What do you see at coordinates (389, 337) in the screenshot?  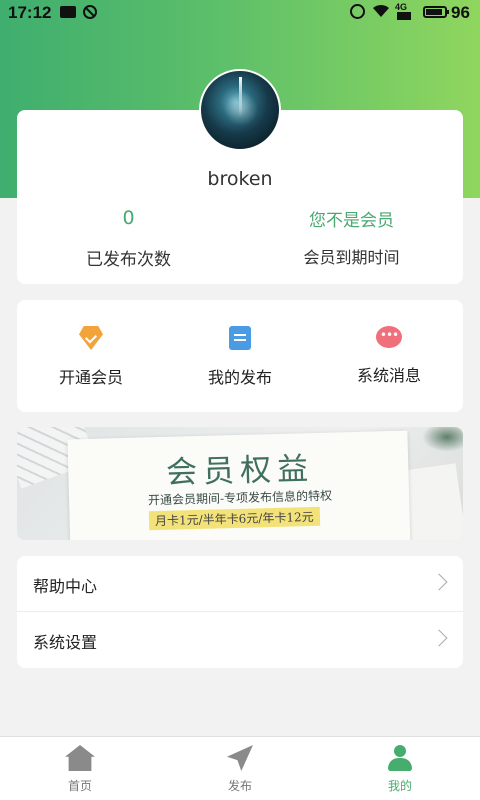 I see `message-icon` at bounding box center [389, 337].